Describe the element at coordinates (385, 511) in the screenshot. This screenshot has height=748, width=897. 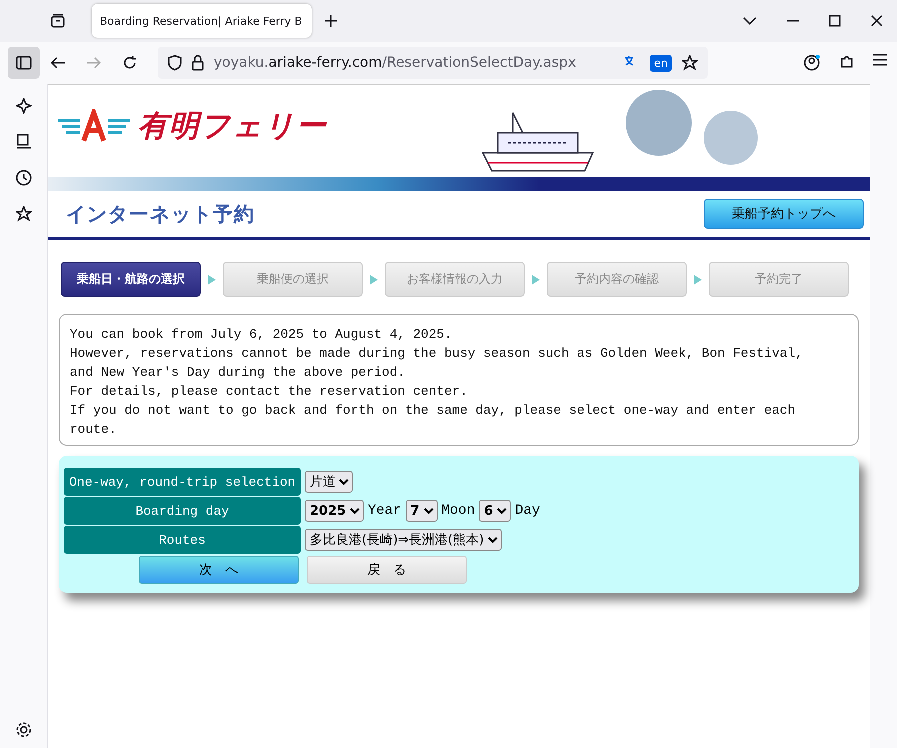
I see `unit-label: Year` at that location.